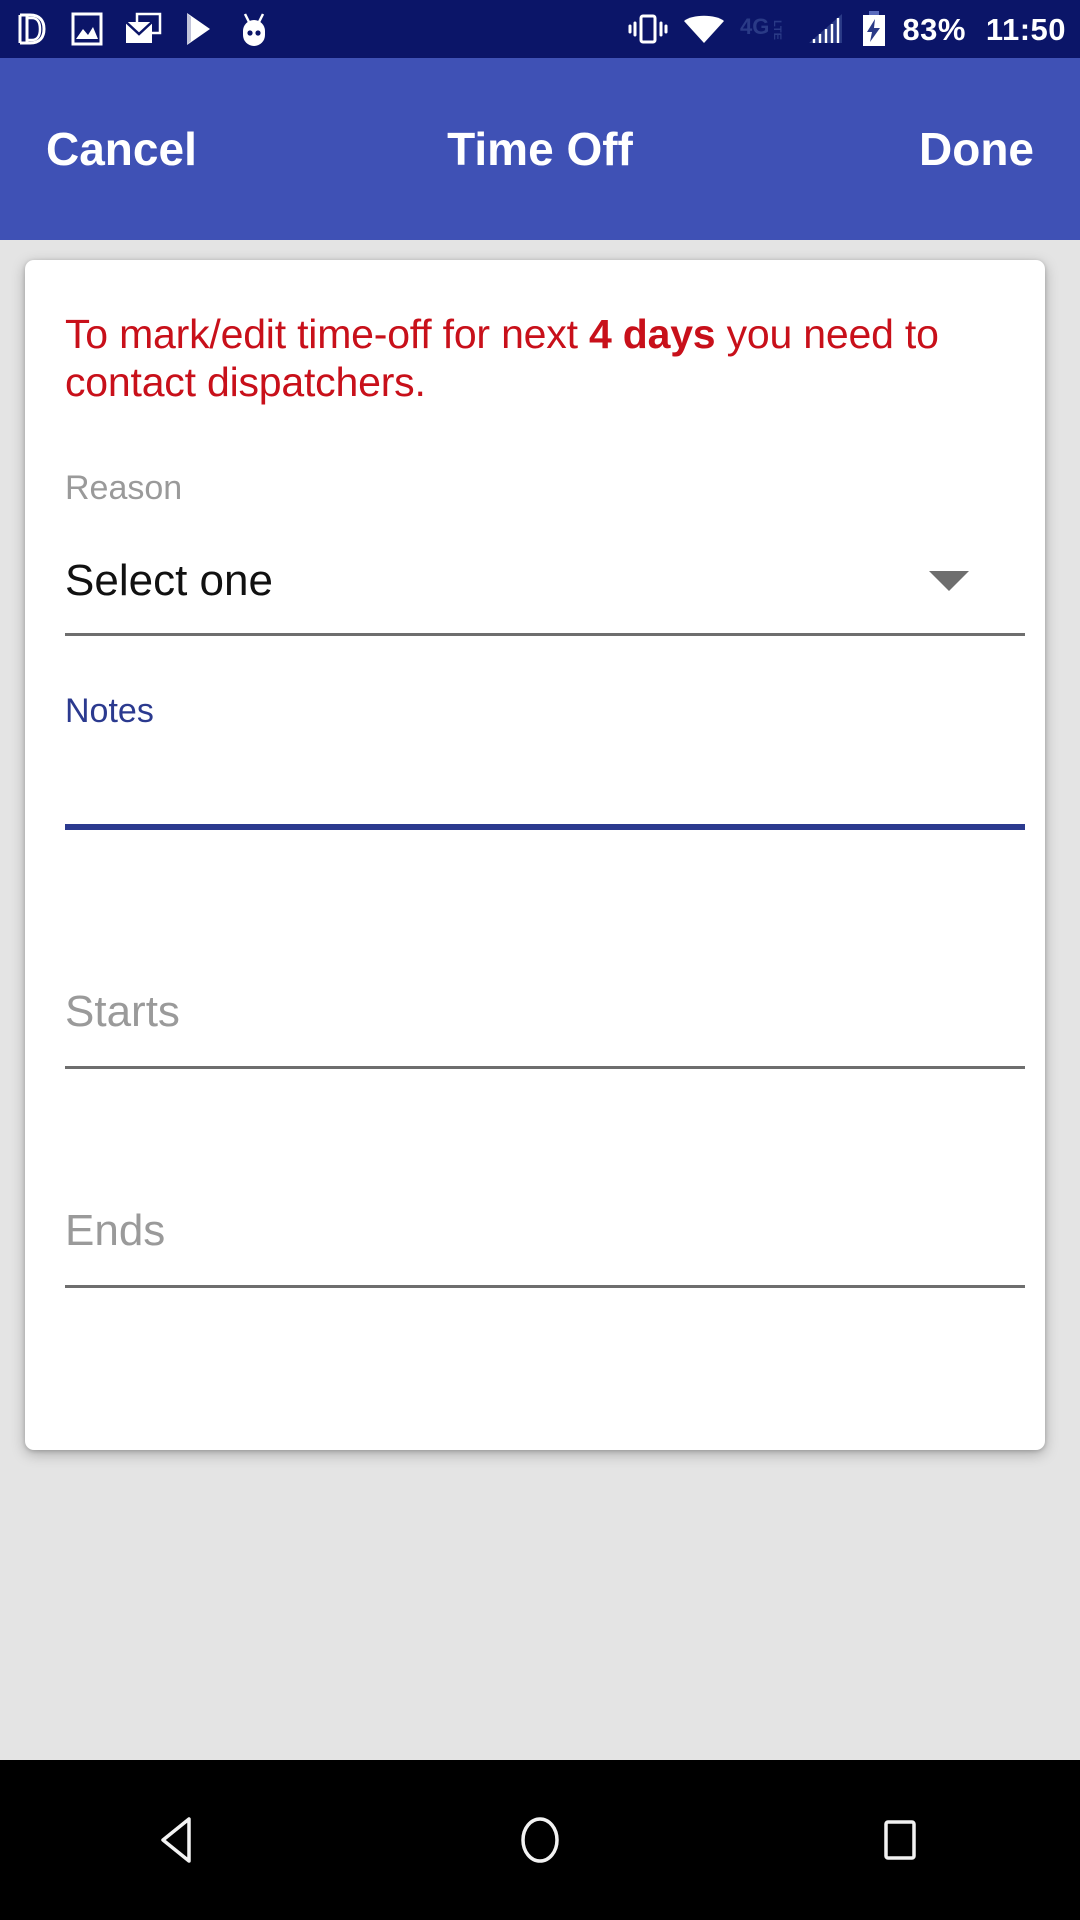 The image size is (1080, 1920). Describe the element at coordinates (545, 1286) in the screenshot. I see `ends-underline` at that location.